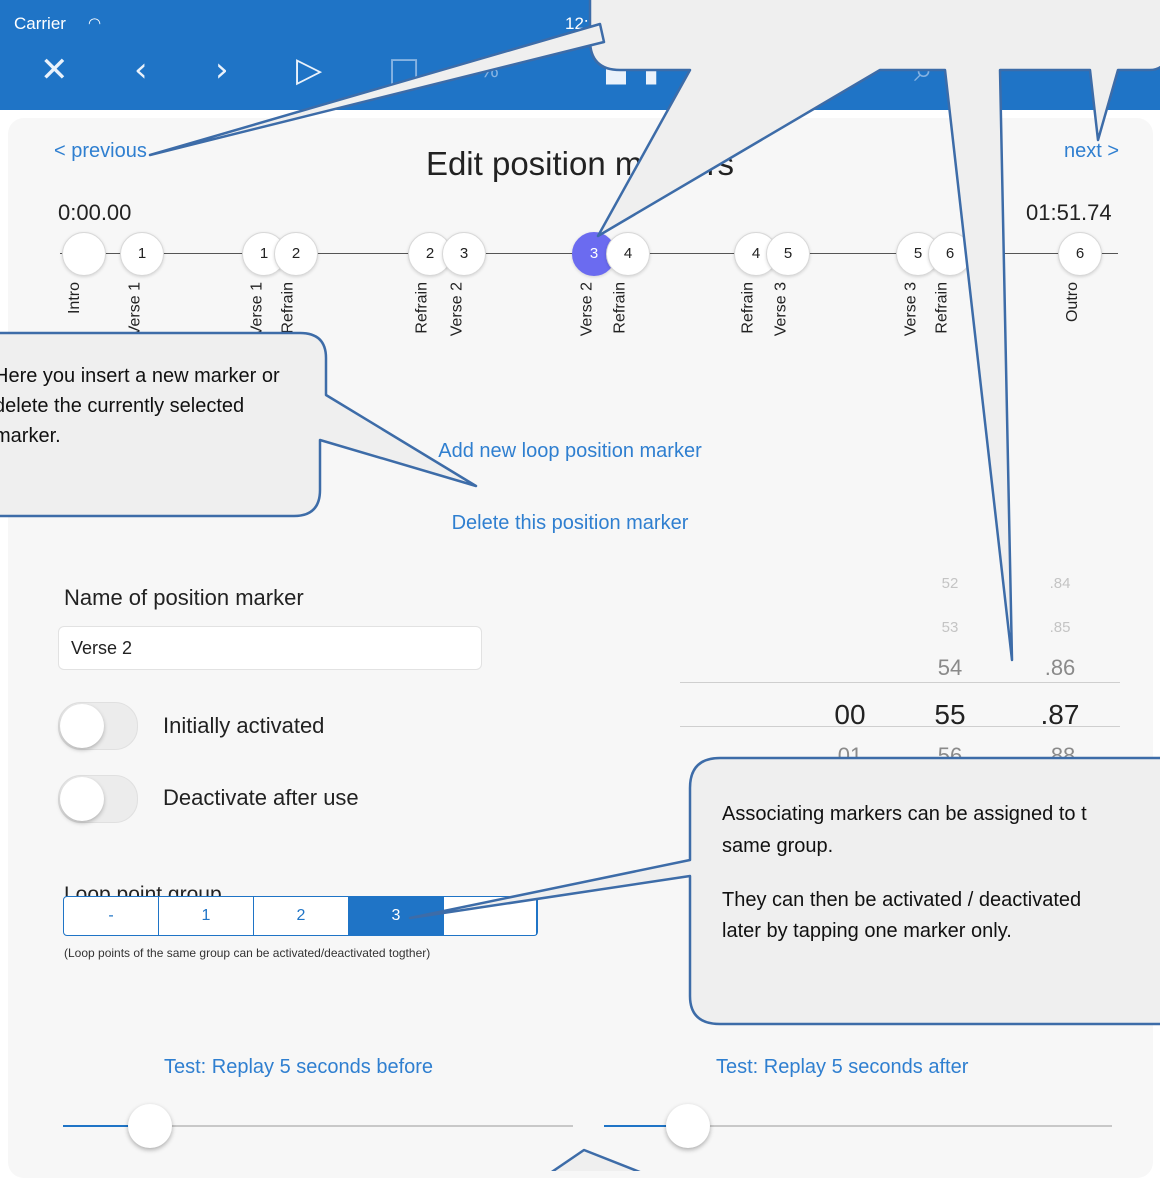  What do you see at coordinates (904, 814) in the screenshot?
I see `group-callout-line1: Associating markers can be assigned to t` at bounding box center [904, 814].